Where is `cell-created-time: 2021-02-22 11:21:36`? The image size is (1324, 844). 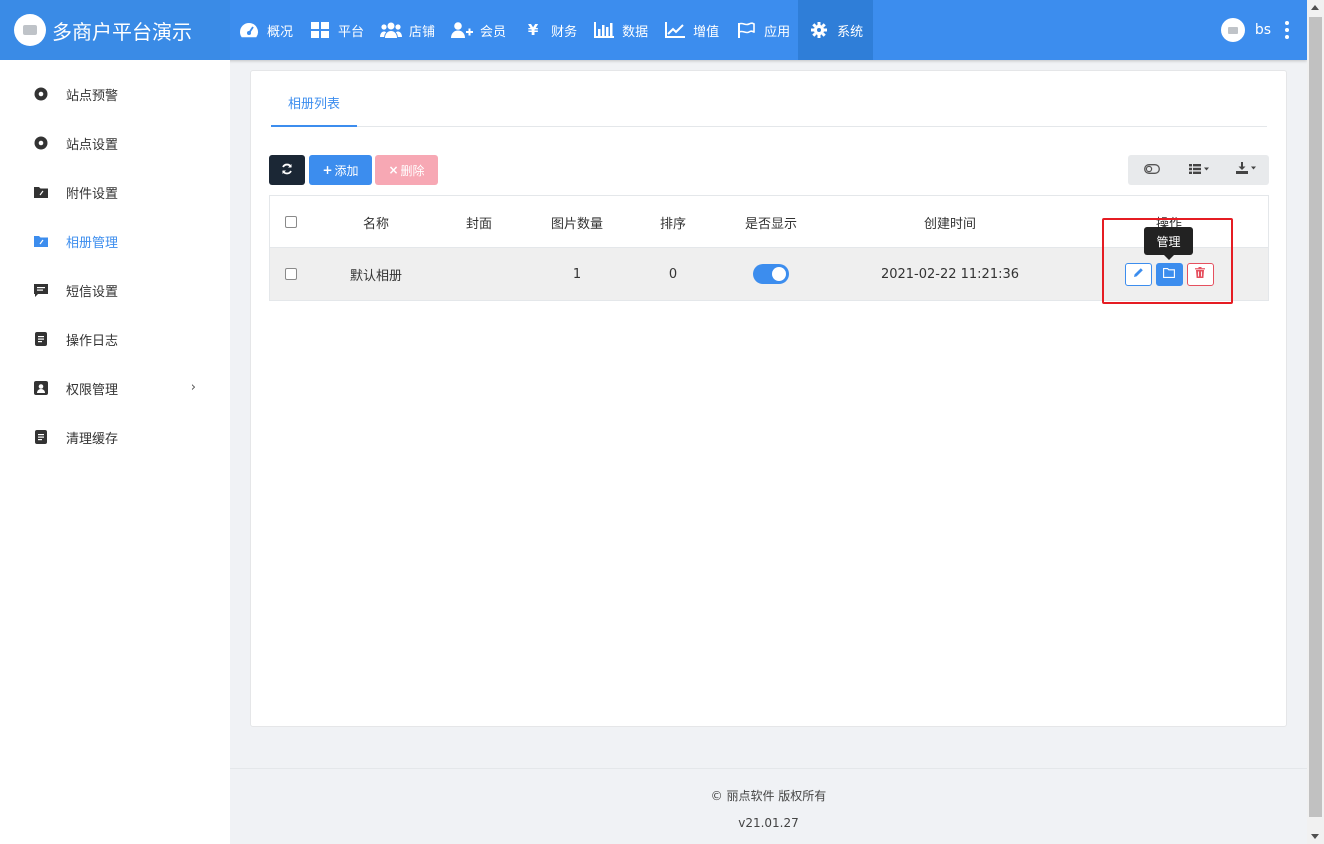 cell-created-time: 2021-02-22 11:21:36 is located at coordinates (950, 274).